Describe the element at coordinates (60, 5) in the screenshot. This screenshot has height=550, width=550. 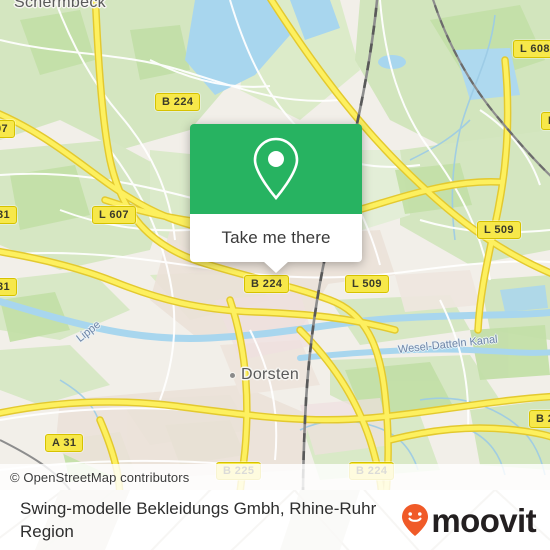
I see `place-label-schermbeck: Schermbeck` at that location.